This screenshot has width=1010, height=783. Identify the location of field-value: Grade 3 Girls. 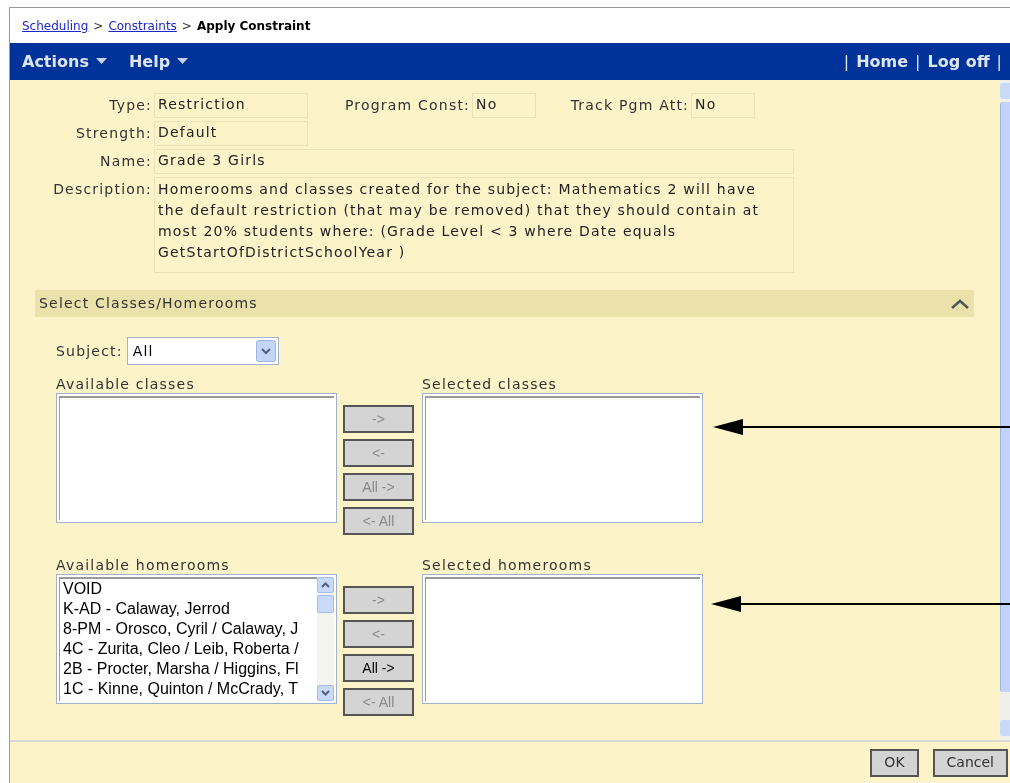
(474, 161).